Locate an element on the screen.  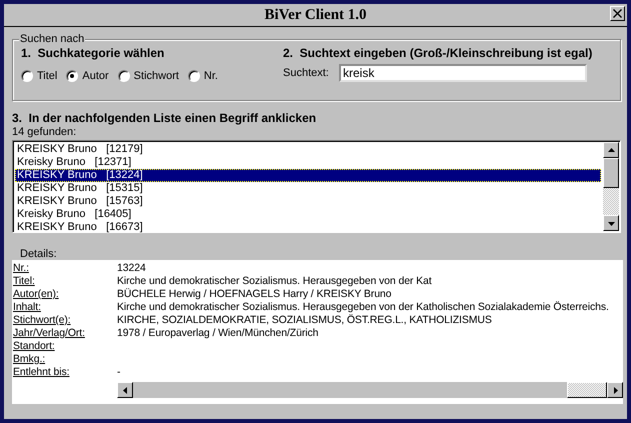
radio-option: Autor is located at coordinates (87, 76).